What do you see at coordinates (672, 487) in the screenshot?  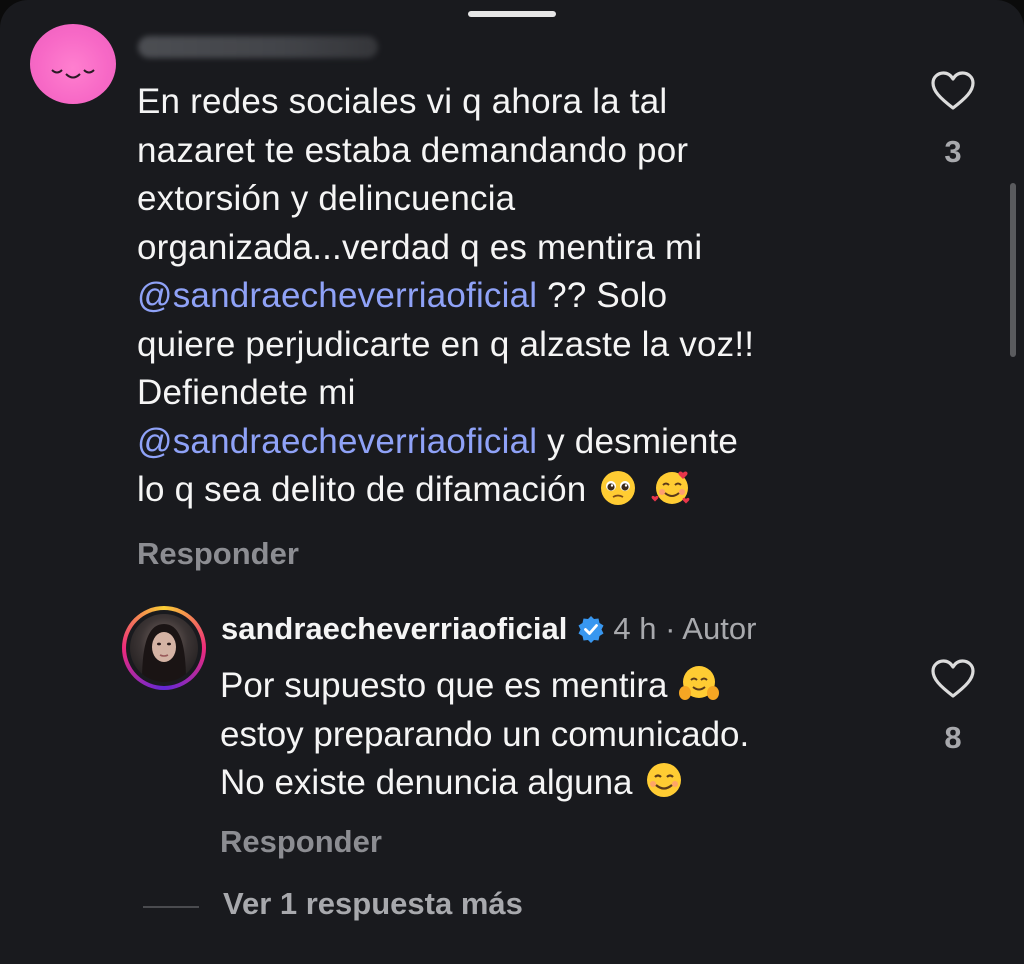 I see `smiling-face-with-hearts-emoji` at bounding box center [672, 487].